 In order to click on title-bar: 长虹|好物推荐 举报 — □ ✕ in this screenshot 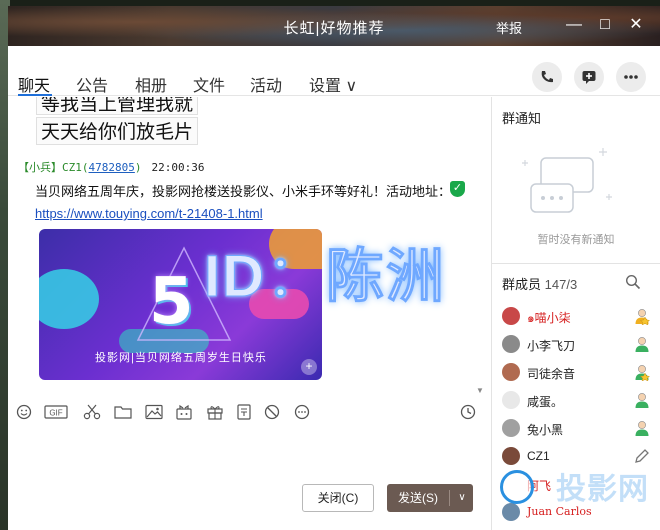, I will do `click(334, 26)`.